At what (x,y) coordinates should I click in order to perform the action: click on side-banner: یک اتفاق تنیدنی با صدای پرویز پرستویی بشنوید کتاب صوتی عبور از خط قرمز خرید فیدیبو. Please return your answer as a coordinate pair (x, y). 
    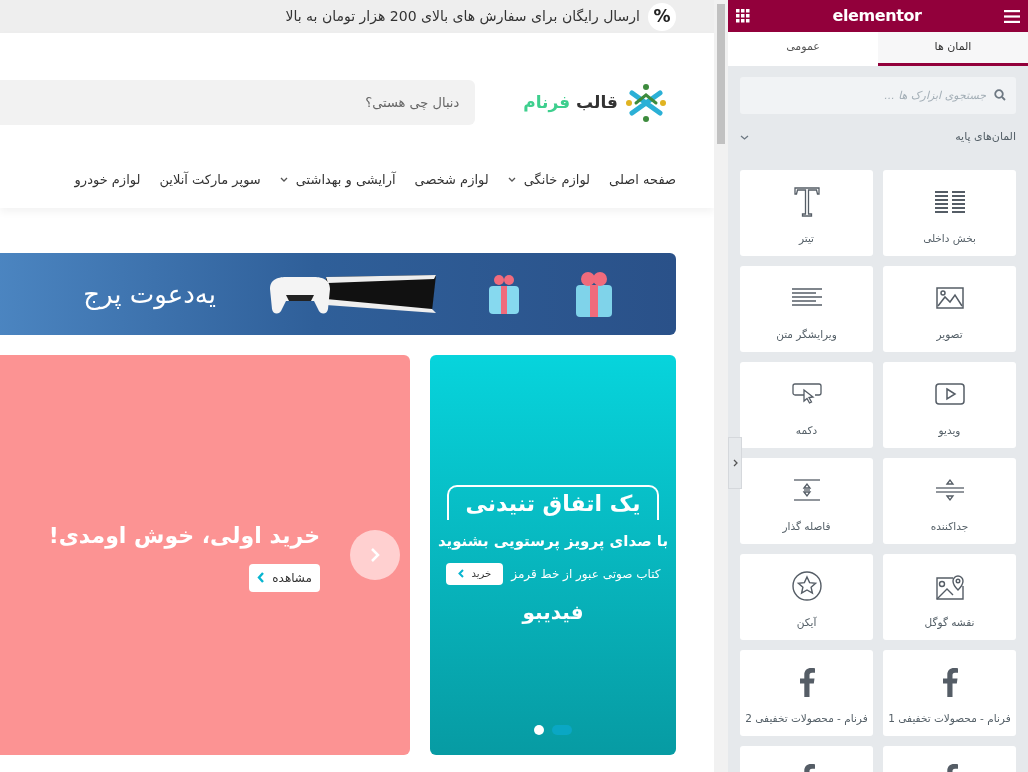
    Looking at the image, I should click on (553, 555).